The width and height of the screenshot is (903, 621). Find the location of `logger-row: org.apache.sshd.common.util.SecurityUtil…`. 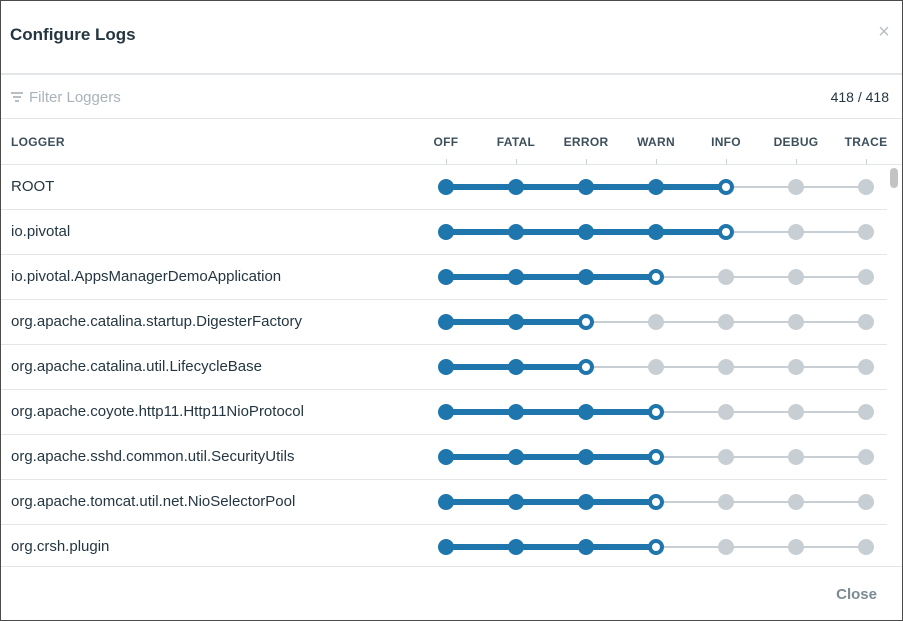

logger-row: org.apache.sshd.common.util.SecurityUtil… is located at coordinates (444, 457).